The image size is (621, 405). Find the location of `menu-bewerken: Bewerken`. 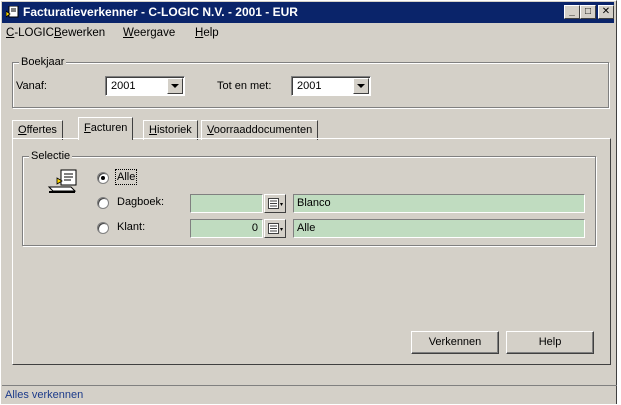

menu-bewerken: Bewerken is located at coordinates (79, 33).